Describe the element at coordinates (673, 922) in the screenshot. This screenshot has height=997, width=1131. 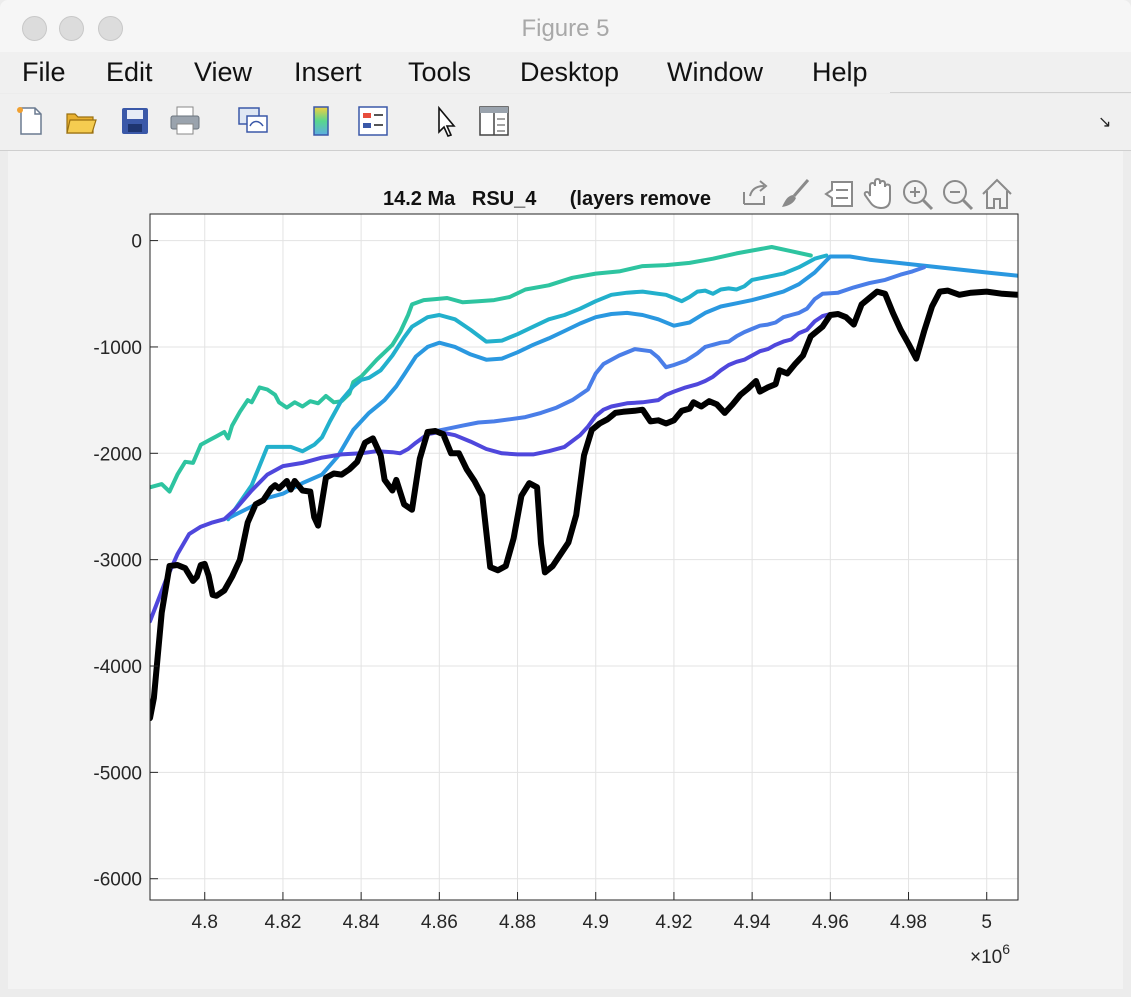
I see `x-tick-label: 4.92` at that location.